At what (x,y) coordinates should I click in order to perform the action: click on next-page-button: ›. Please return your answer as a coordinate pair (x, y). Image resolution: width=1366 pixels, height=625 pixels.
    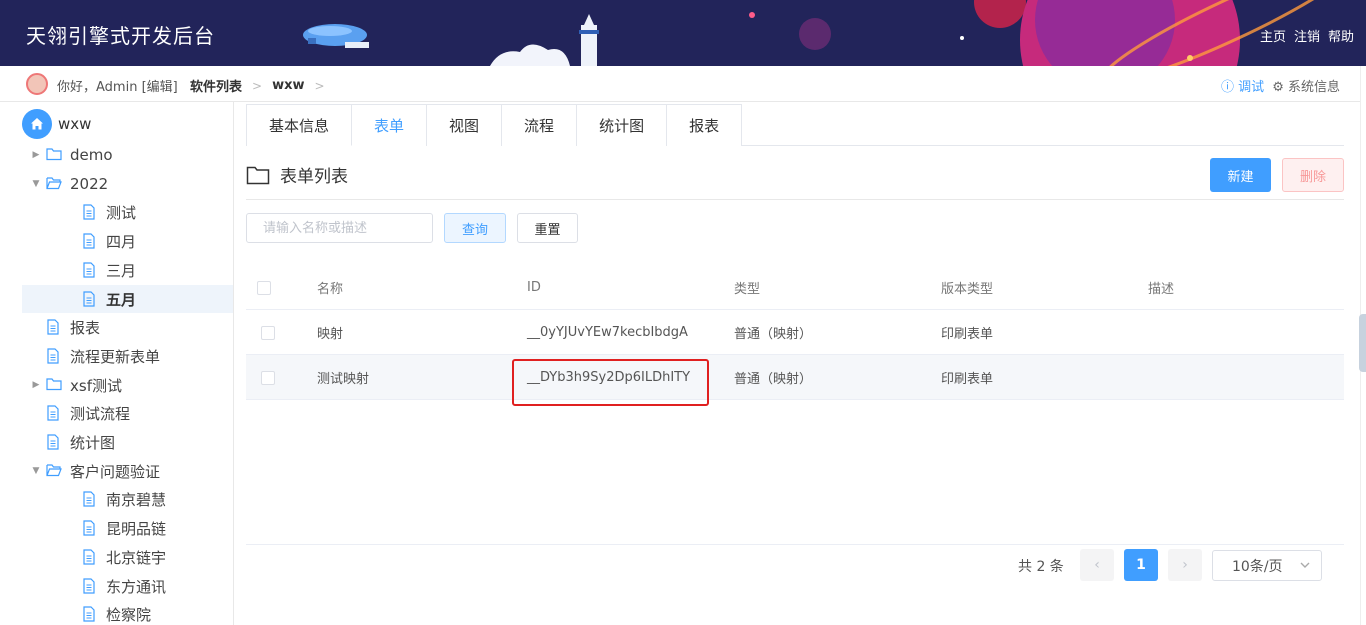
    Looking at the image, I should click on (1185, 565).